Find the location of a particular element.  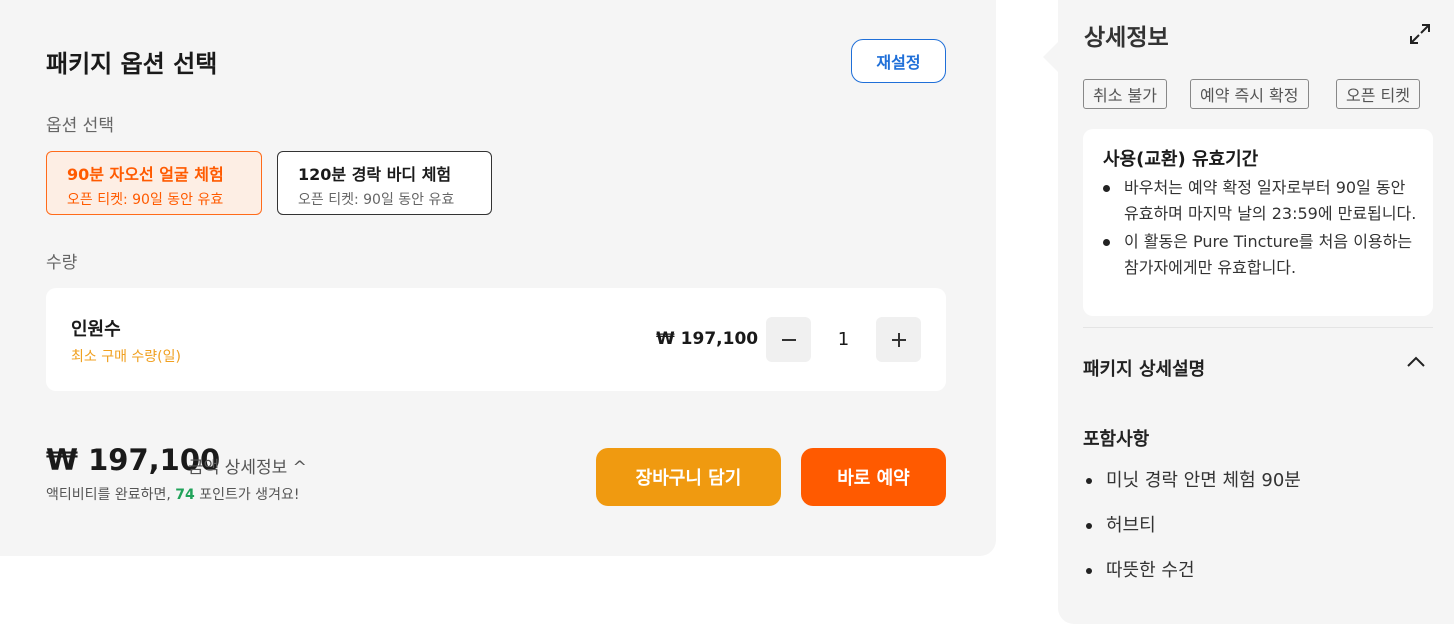

included-list: 미닛 경락 안면 체험 90분 허브티 따뜻한 수건 is located at coordinates (1192, 534).